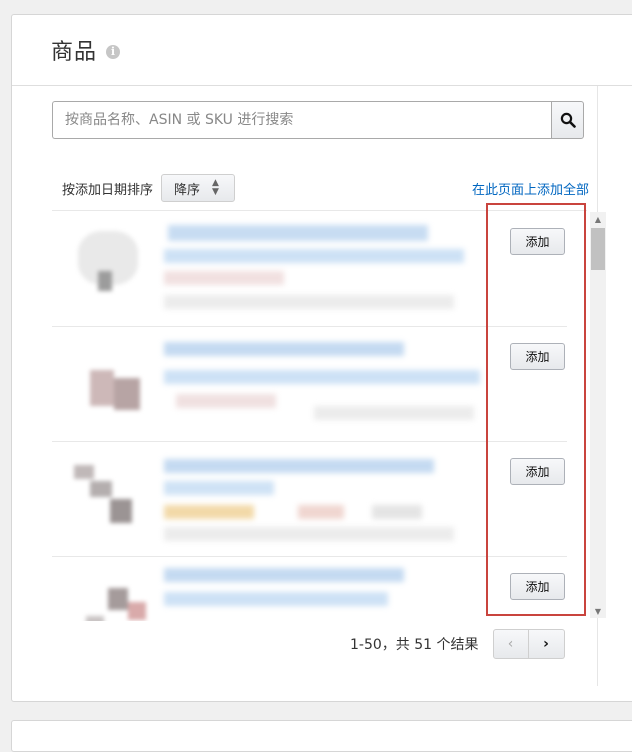  Describe the element at coordinates (598, 219) in the screenshot. I see `scroll-up-icon: ▲` at that location.